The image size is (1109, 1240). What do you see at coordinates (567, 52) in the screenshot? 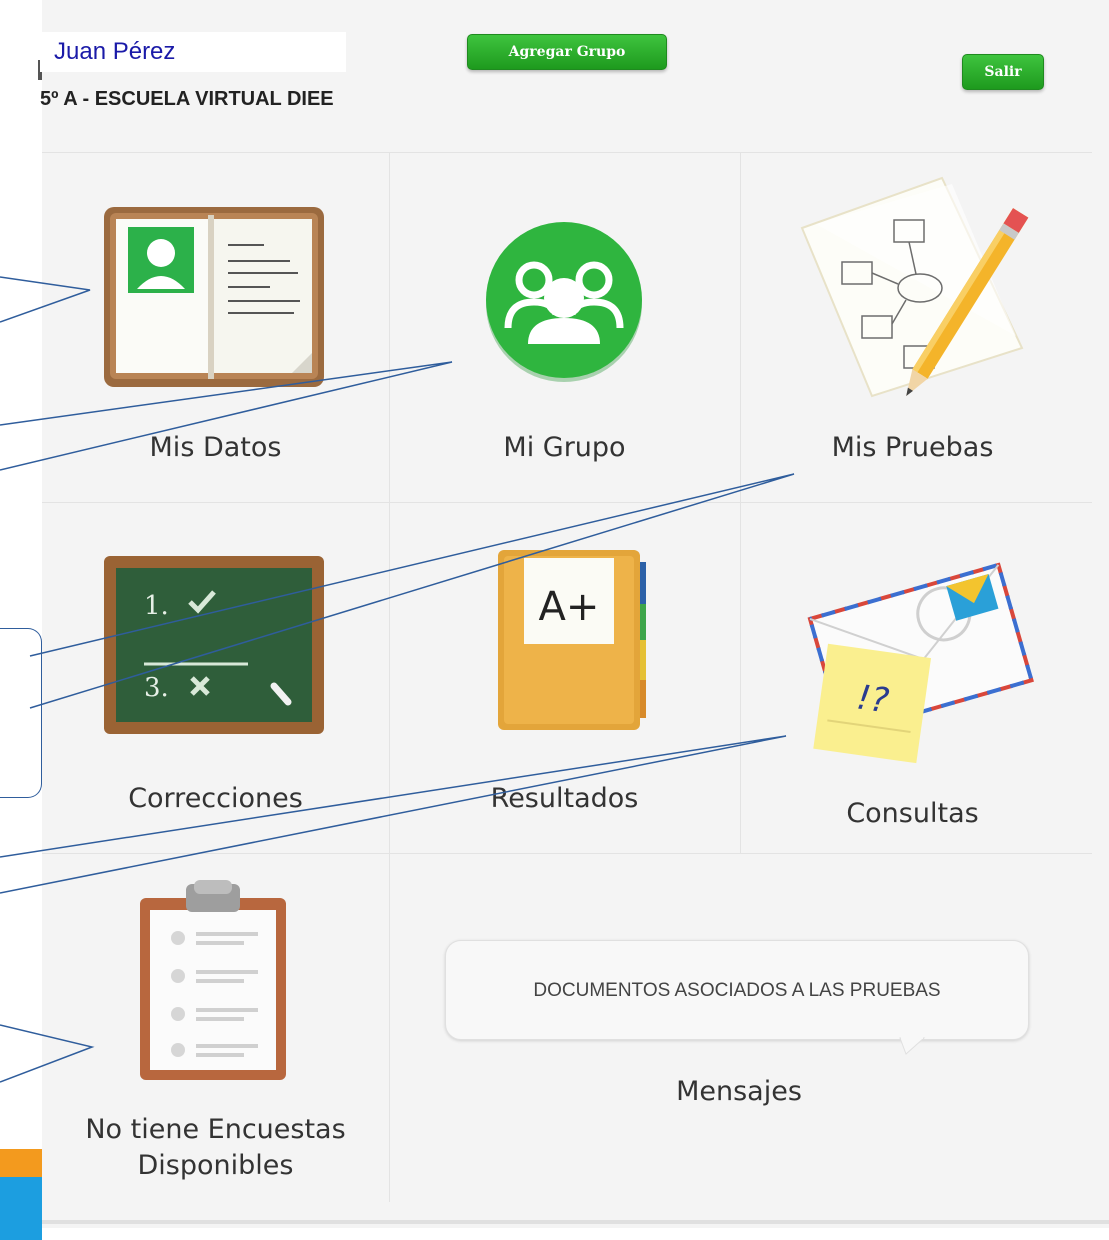
I see `add-group-button: Agregar Grupo` at bounding box center [567, 52].